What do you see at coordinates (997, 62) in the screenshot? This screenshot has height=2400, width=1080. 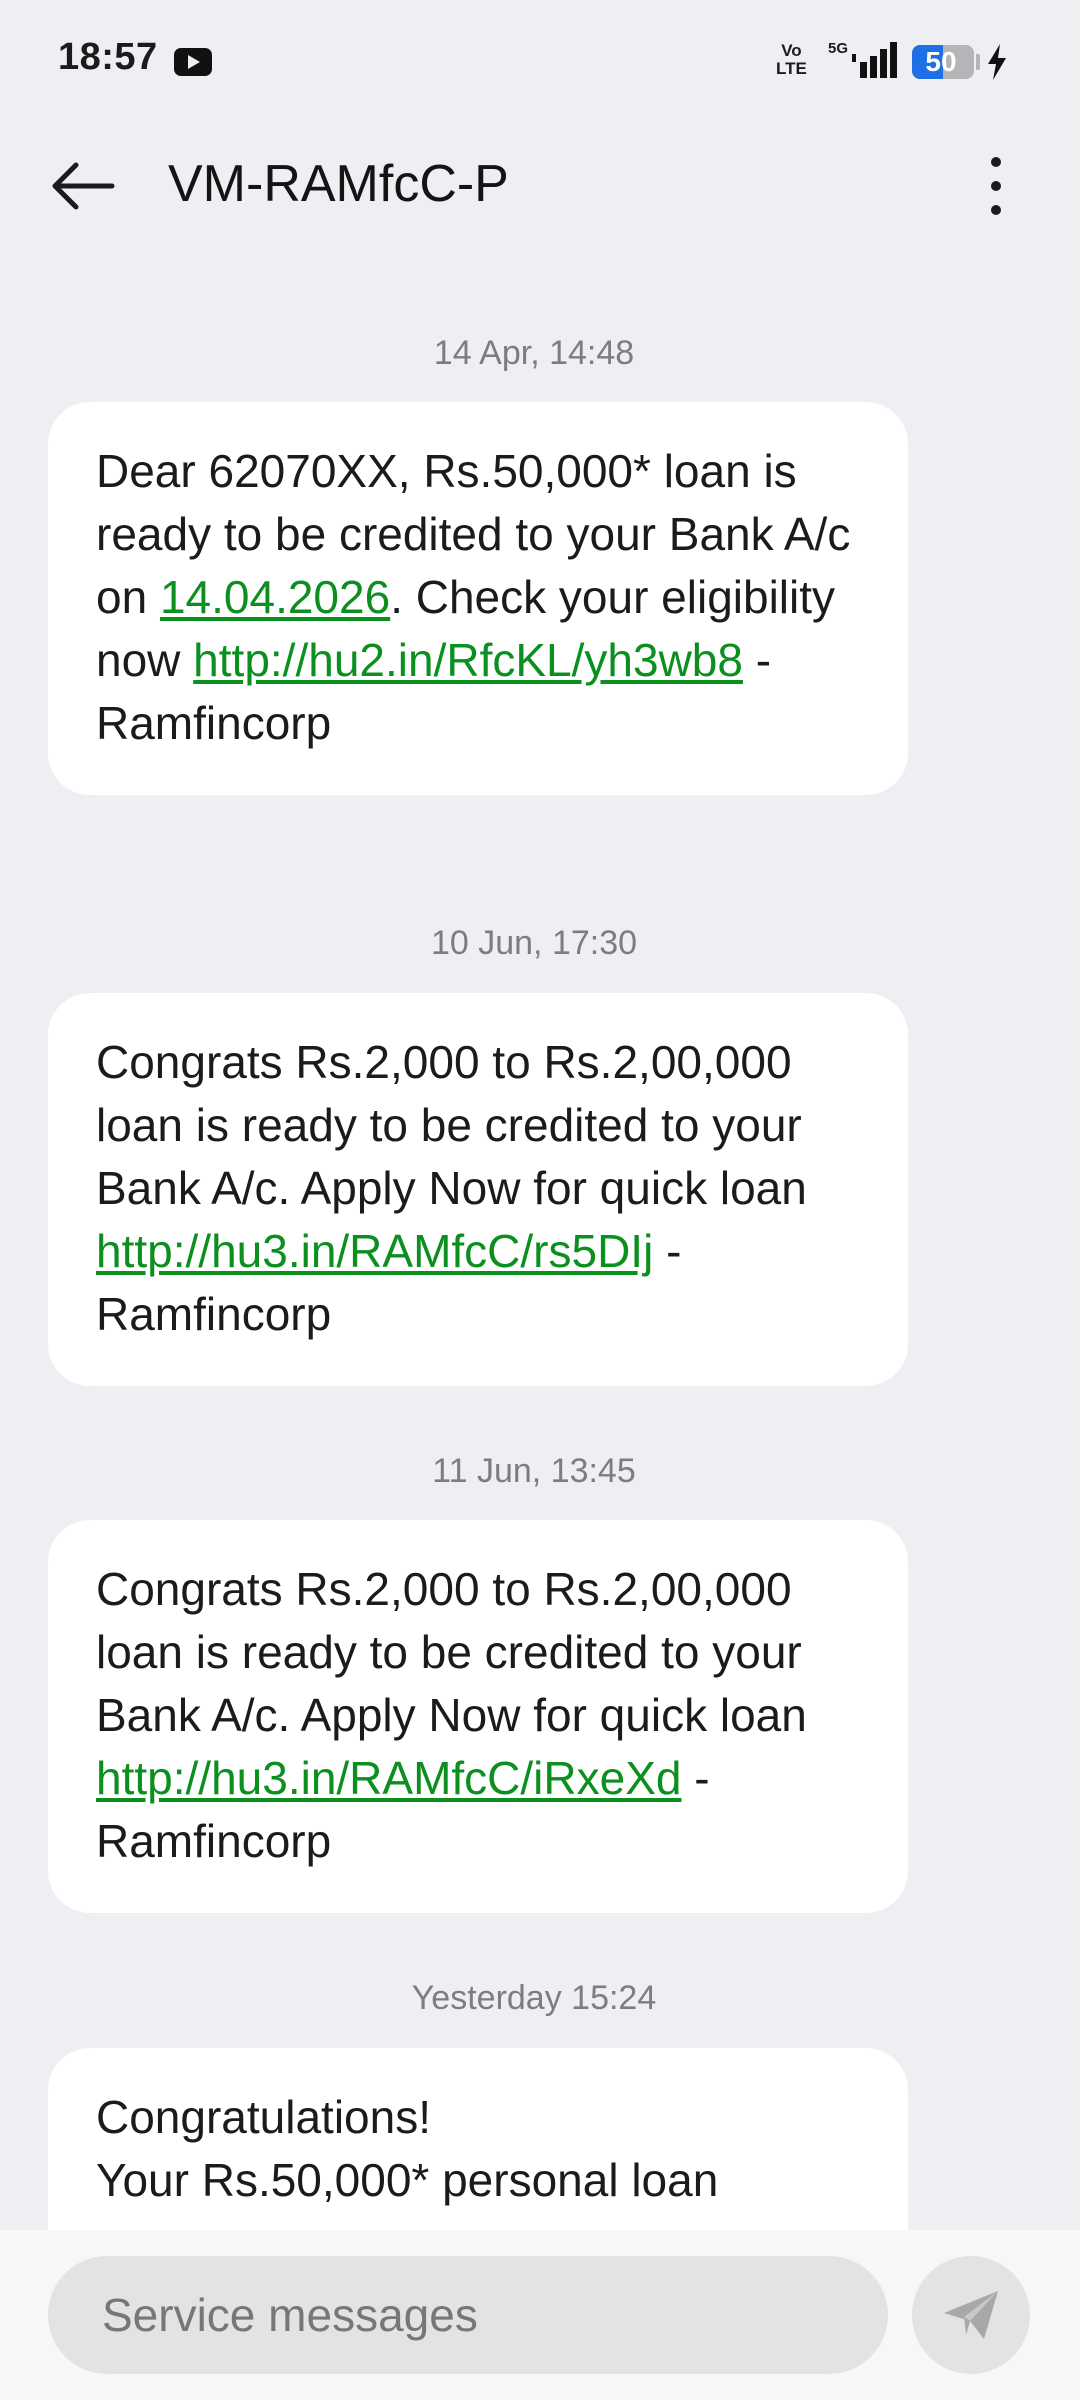 I see `charging-icon` at bounding box center [997, 62].